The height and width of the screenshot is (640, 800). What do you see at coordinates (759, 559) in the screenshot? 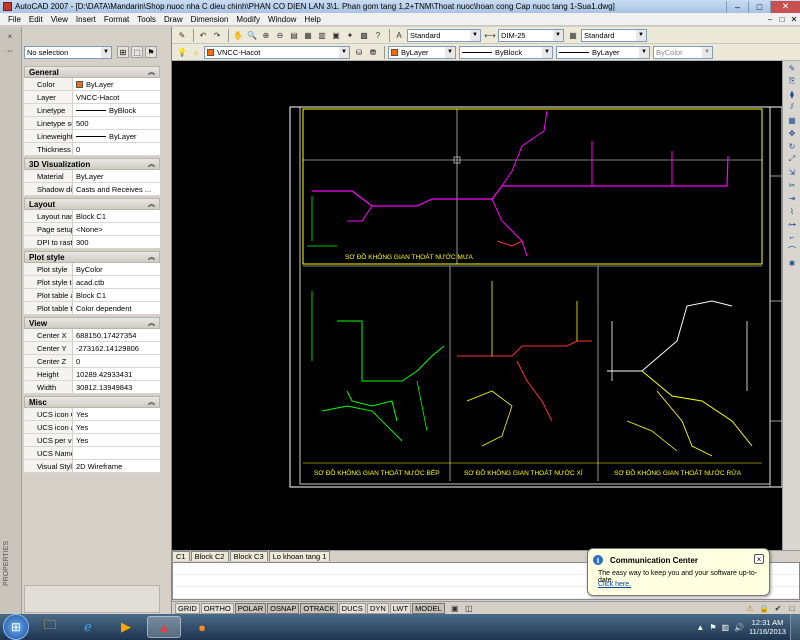
I see `balloon-close-button: ×` at bounding box center [759, 559].